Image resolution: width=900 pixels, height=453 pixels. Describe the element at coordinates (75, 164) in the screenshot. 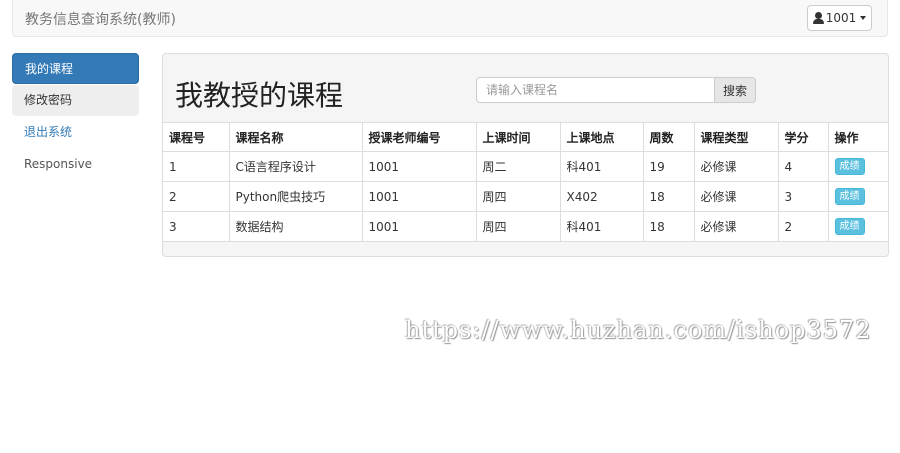

I see `sidebar-item-responsive: Responsive` at that location.